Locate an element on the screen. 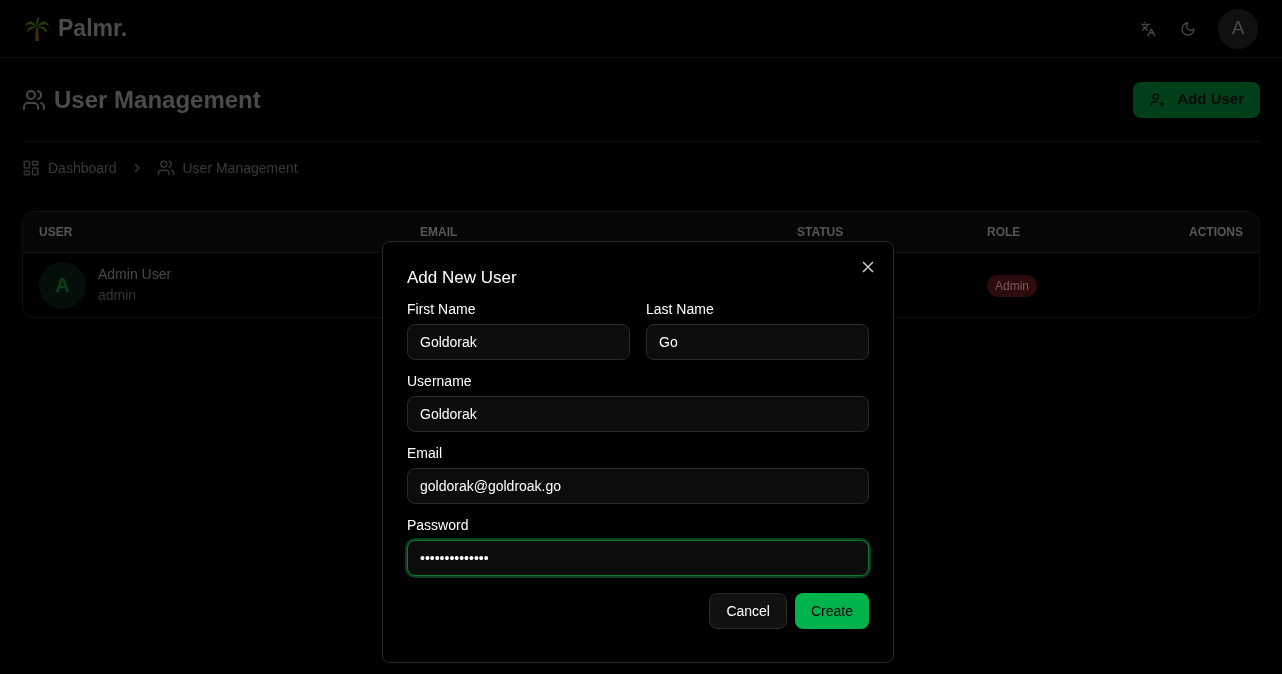 The width and height of the screenshot is (1282, 674). user-plus-icon is located at coordinates (1157, 99).